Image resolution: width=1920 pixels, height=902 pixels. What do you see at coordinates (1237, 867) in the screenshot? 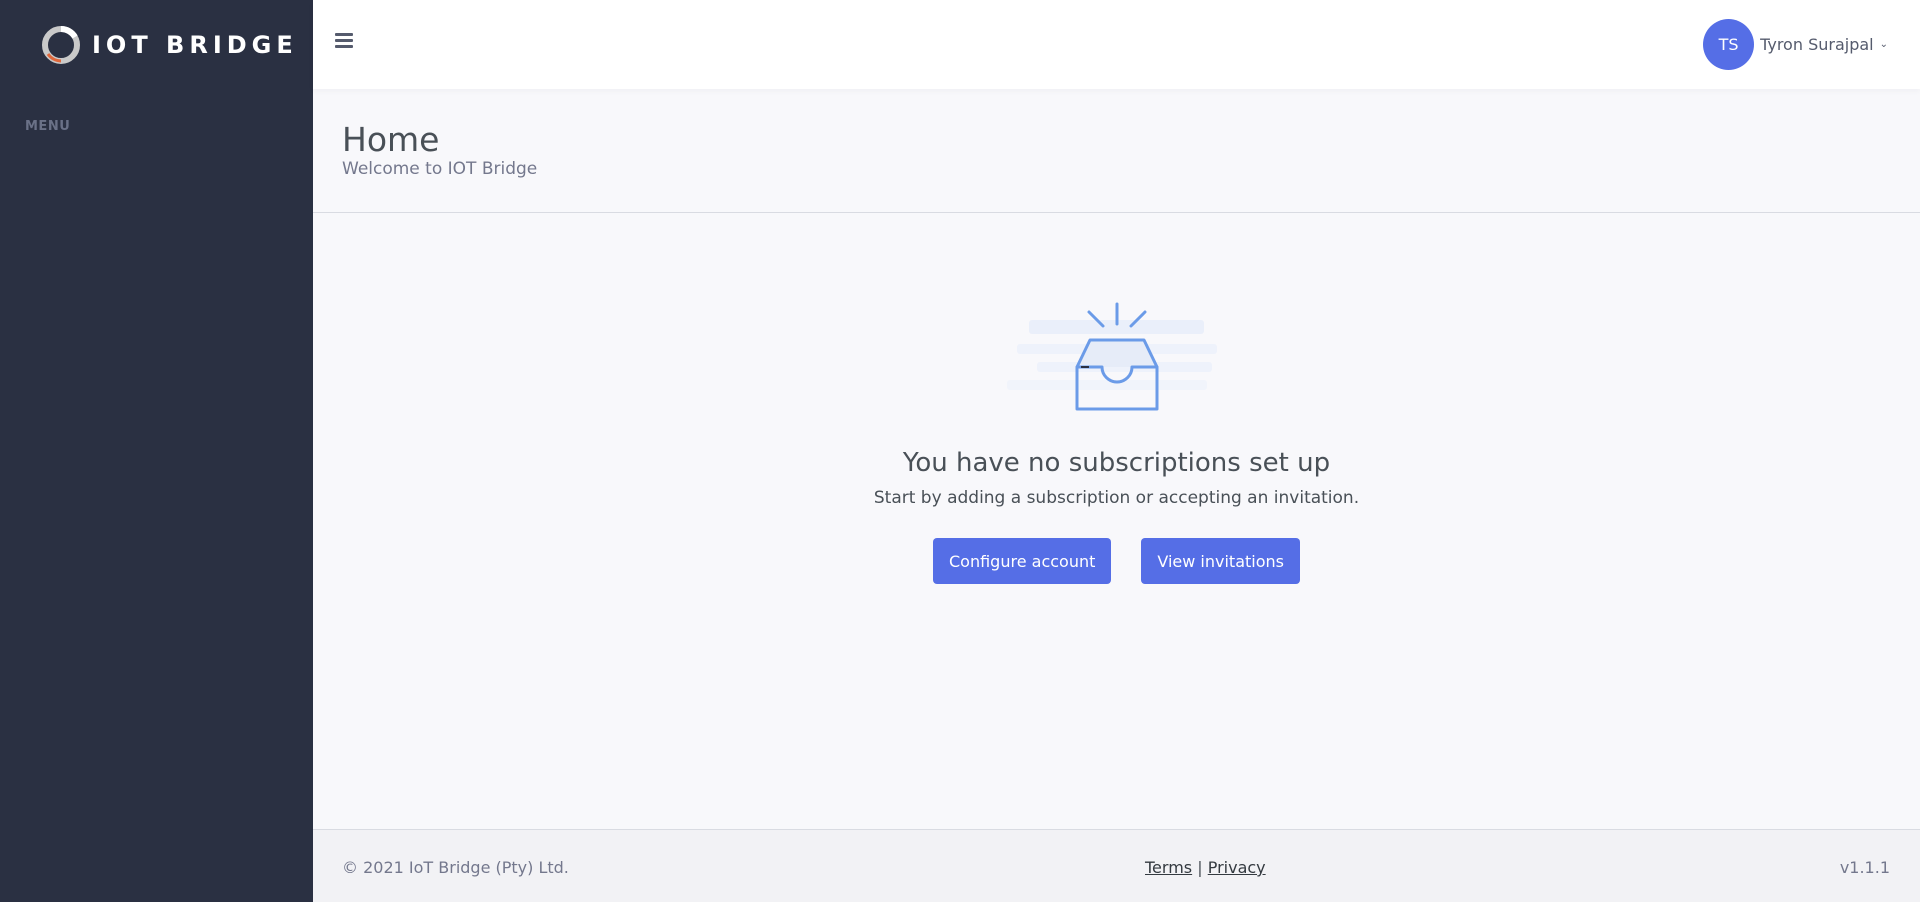
I see `privacy-link: Privacy` at bounding box center [1237, 867].